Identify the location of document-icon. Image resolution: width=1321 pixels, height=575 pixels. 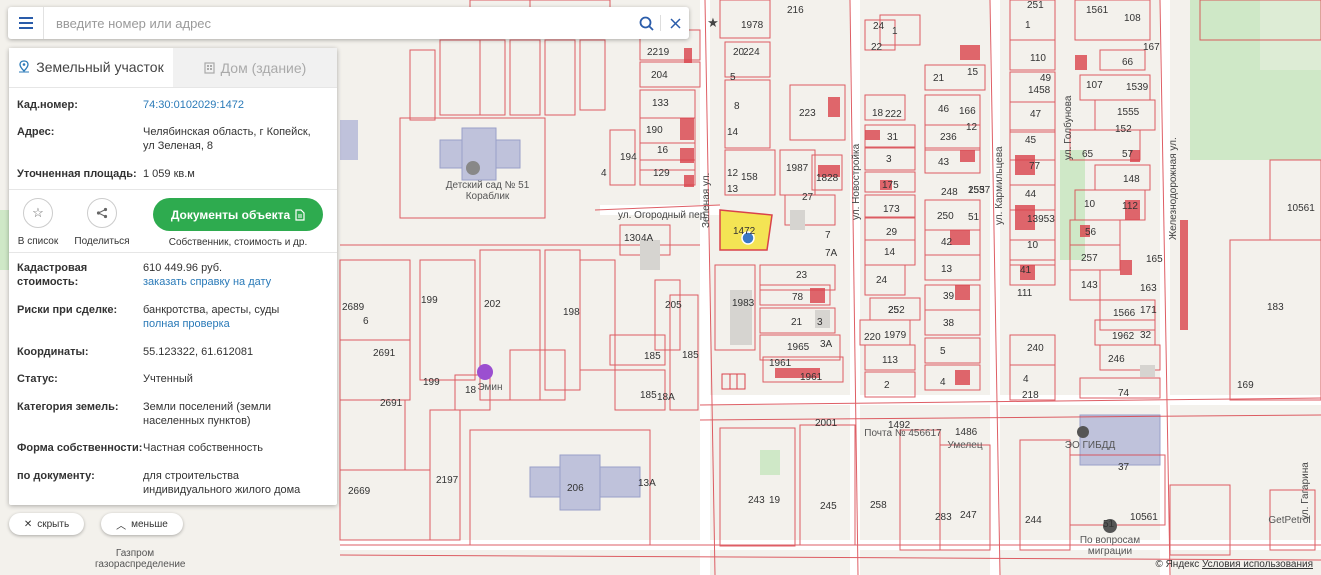
(300, 214).